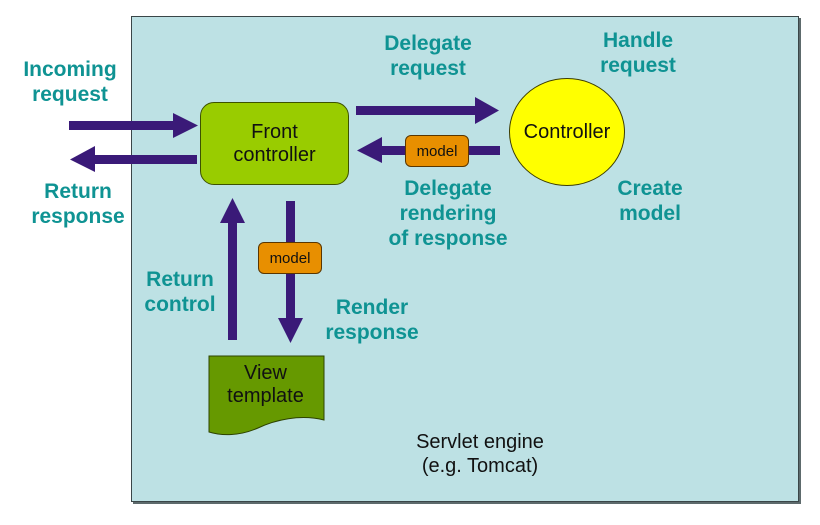 This screenshot has width=820, height=525. Describe the element at coordinates (133, 125) in the screenshot. I see `arrow-incoming-request` at that location.